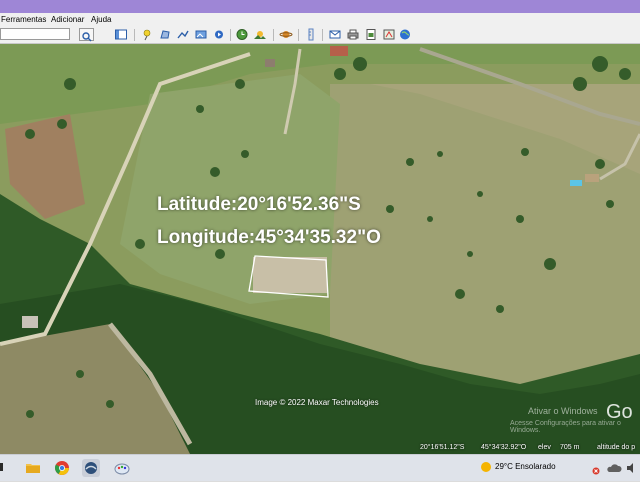  I want to click on search-input, so click(35, 34).